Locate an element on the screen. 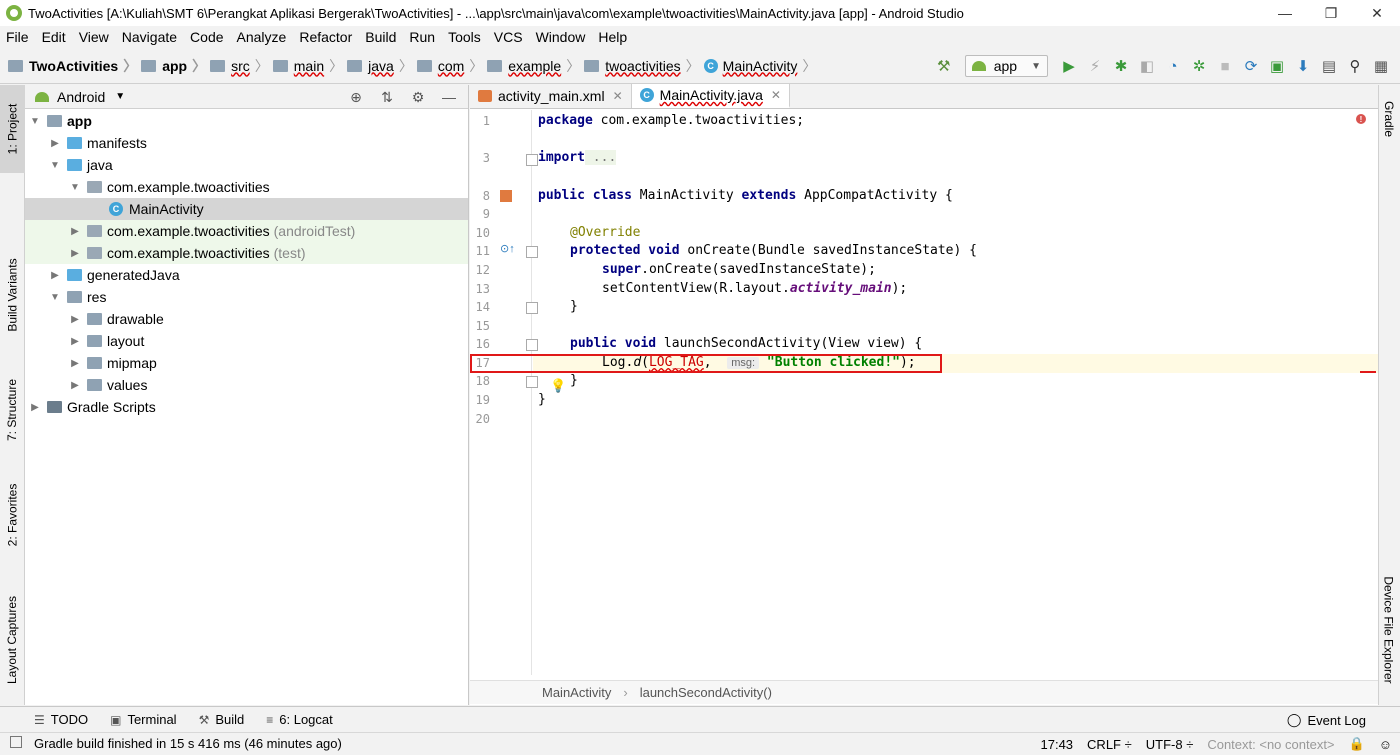 The width and height of the screenshot is (1400, 755). menu-navigate: Navigate is located at coordinates (149, 37).